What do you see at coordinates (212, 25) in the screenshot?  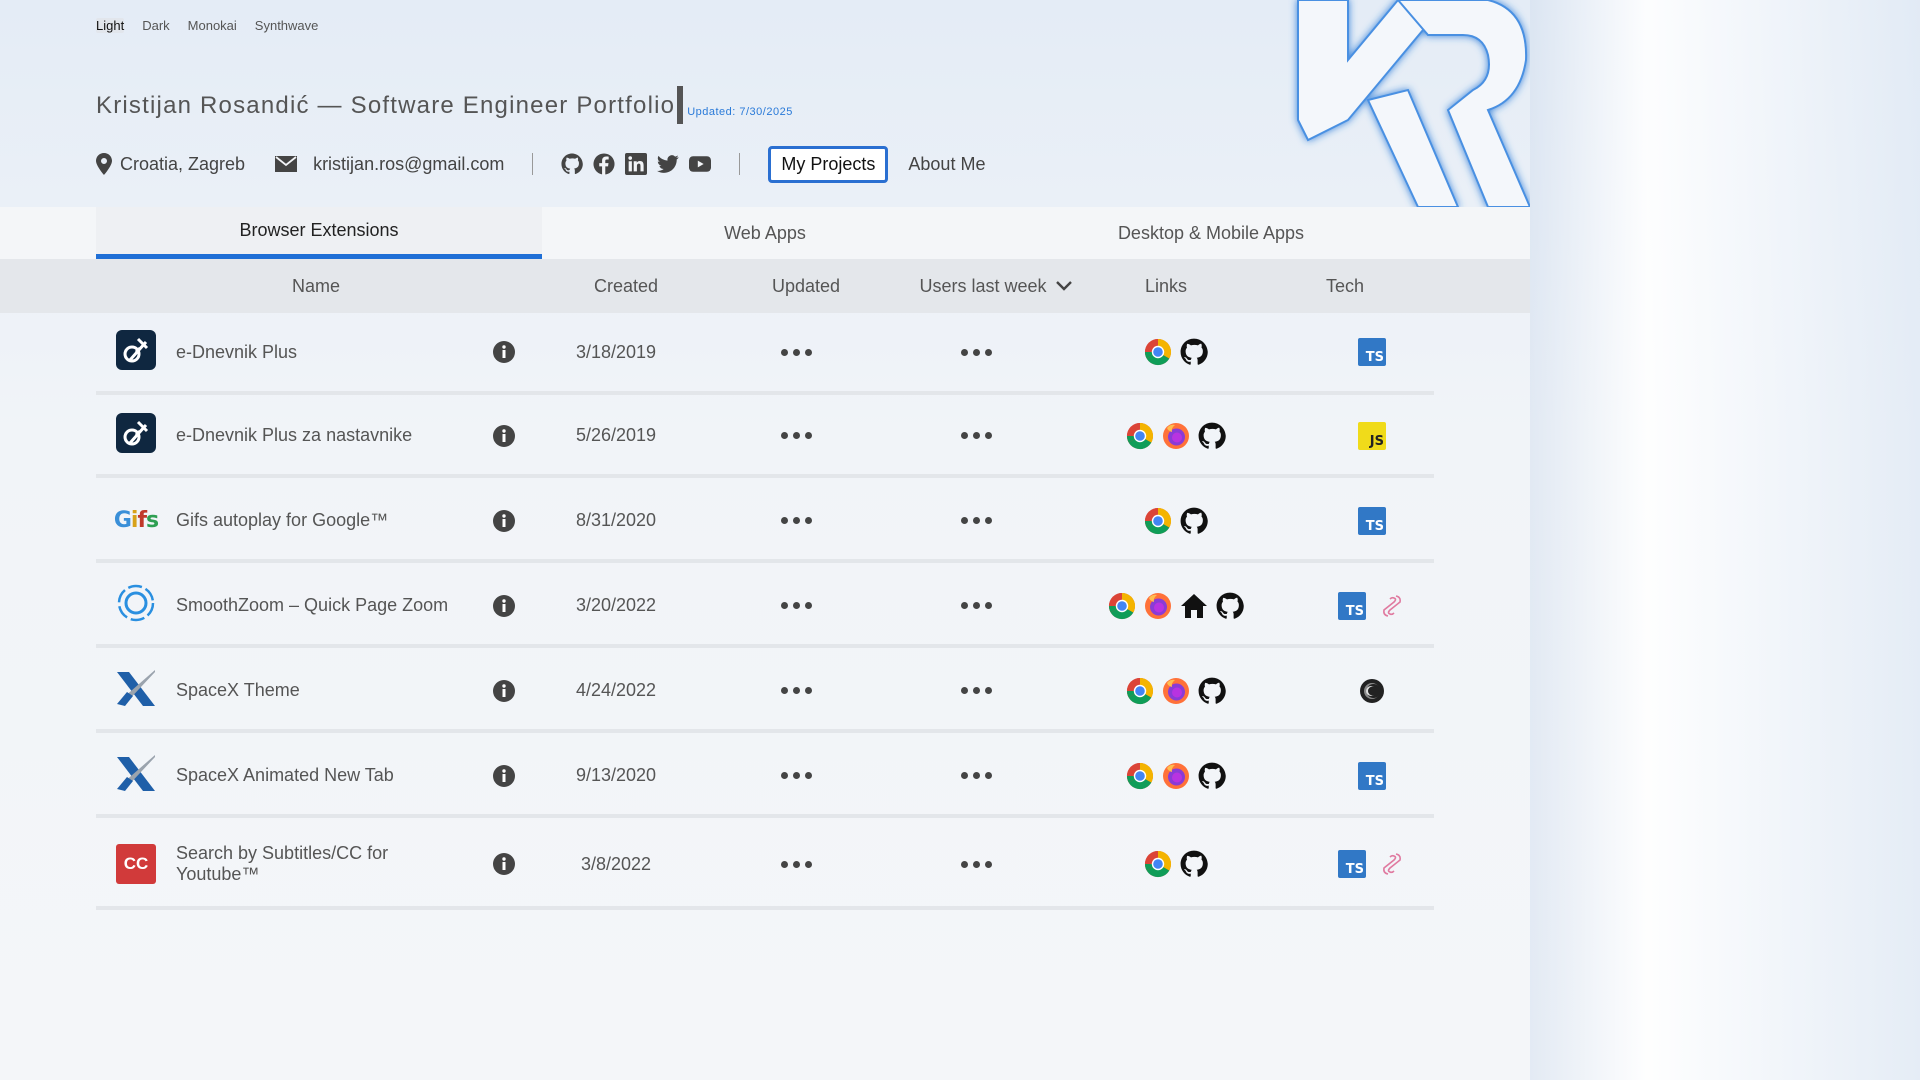 I see `theme-monokai-button: Monokai` at bounding box center [212, 25].